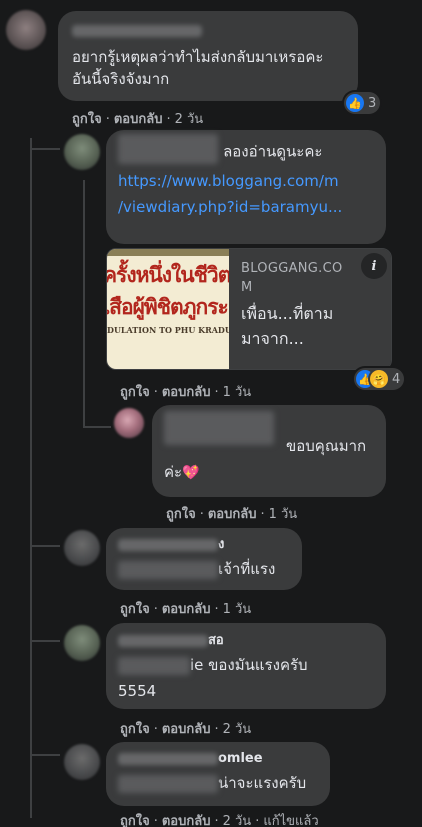 The height and width of the screenshot is (827, 422). I want to click on reaction-count: 3, so click(372, 103).